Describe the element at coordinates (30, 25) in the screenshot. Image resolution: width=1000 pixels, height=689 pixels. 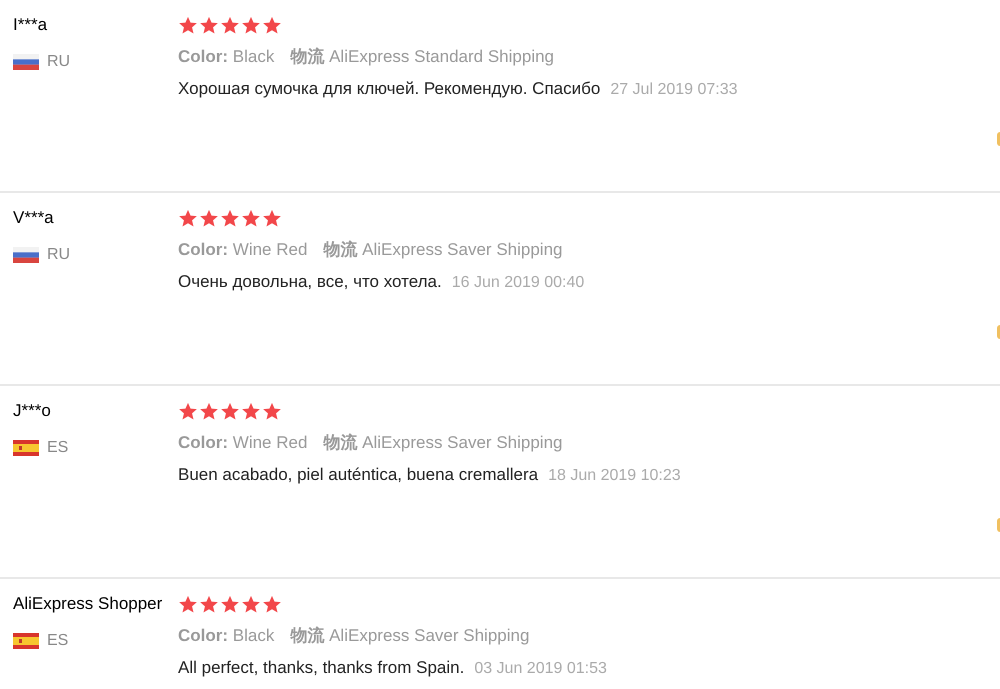
I see `reviewer-name: I***a` at that location.